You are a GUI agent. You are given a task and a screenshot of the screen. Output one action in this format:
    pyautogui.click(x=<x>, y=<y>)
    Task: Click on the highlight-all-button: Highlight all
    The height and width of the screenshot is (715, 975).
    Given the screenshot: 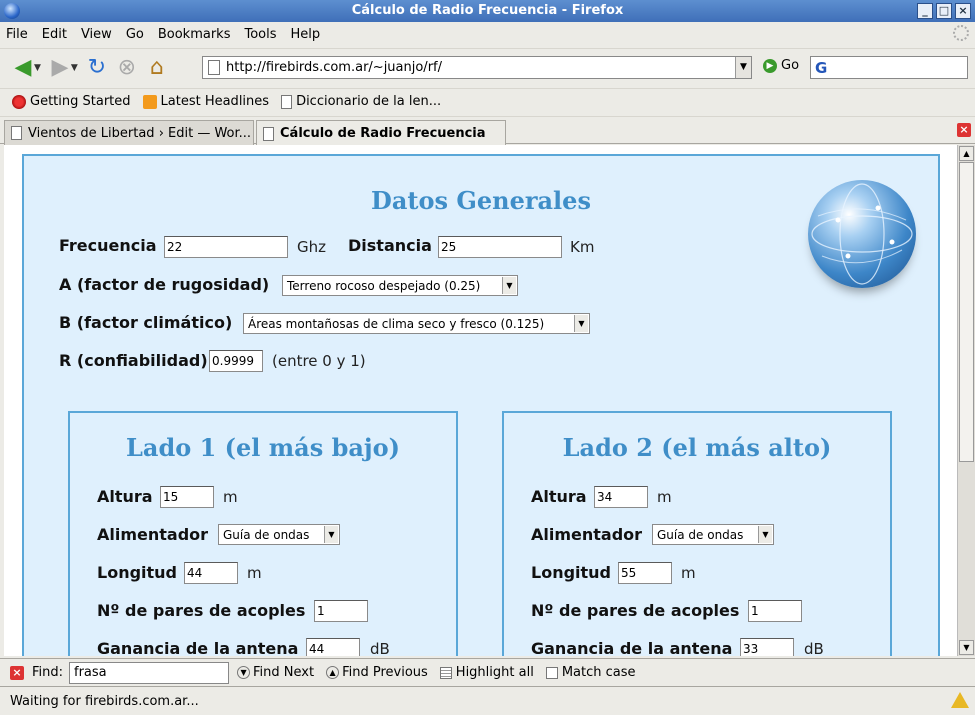 What is the action you would take?
    pyautogui.click(x=486, y=672)
    